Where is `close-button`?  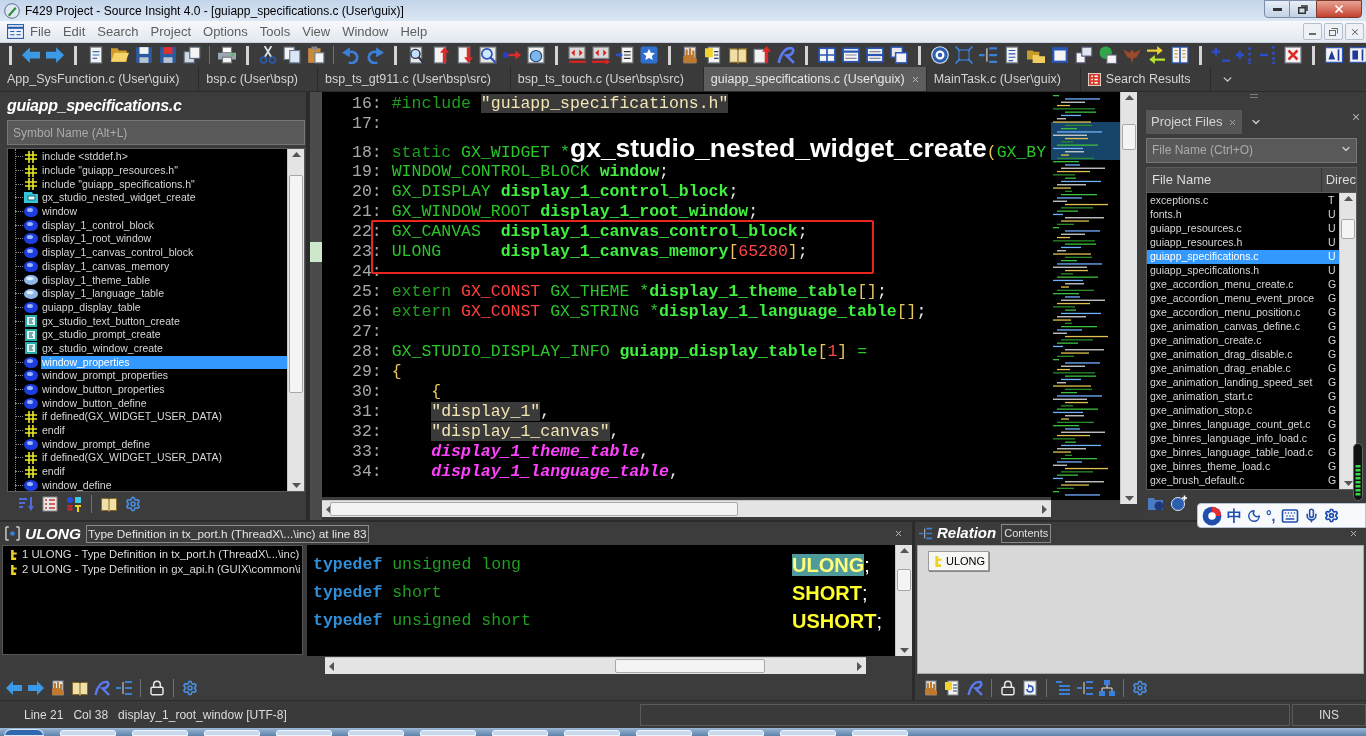
close-button is located at coordinates (1339, 9).